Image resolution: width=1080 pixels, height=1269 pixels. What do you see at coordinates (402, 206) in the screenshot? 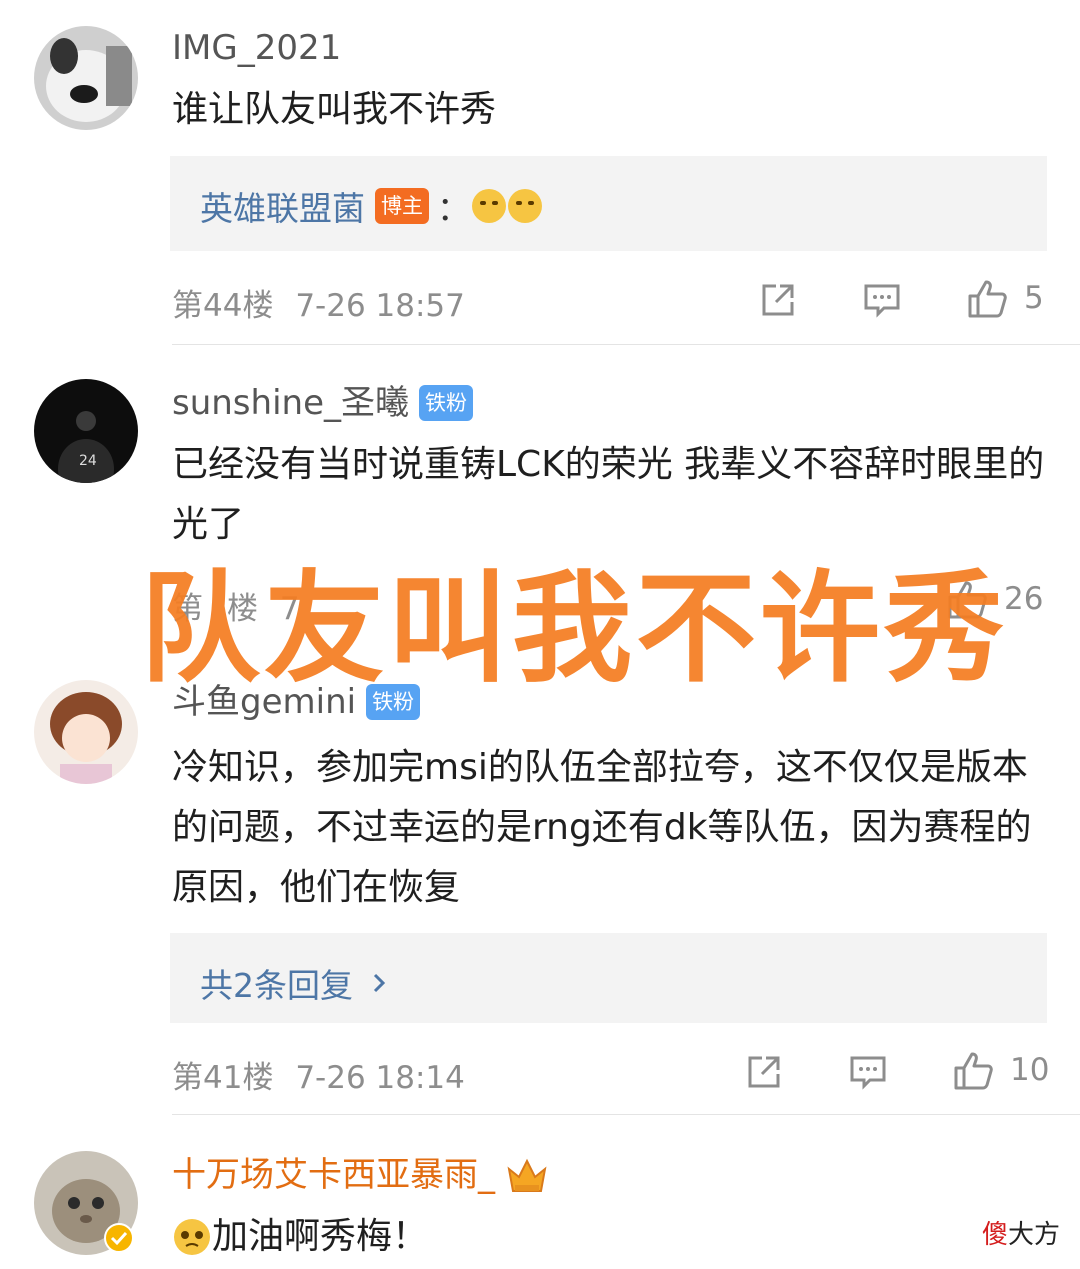
I see `author-badge: 博主` at bounding box center [402, 206].